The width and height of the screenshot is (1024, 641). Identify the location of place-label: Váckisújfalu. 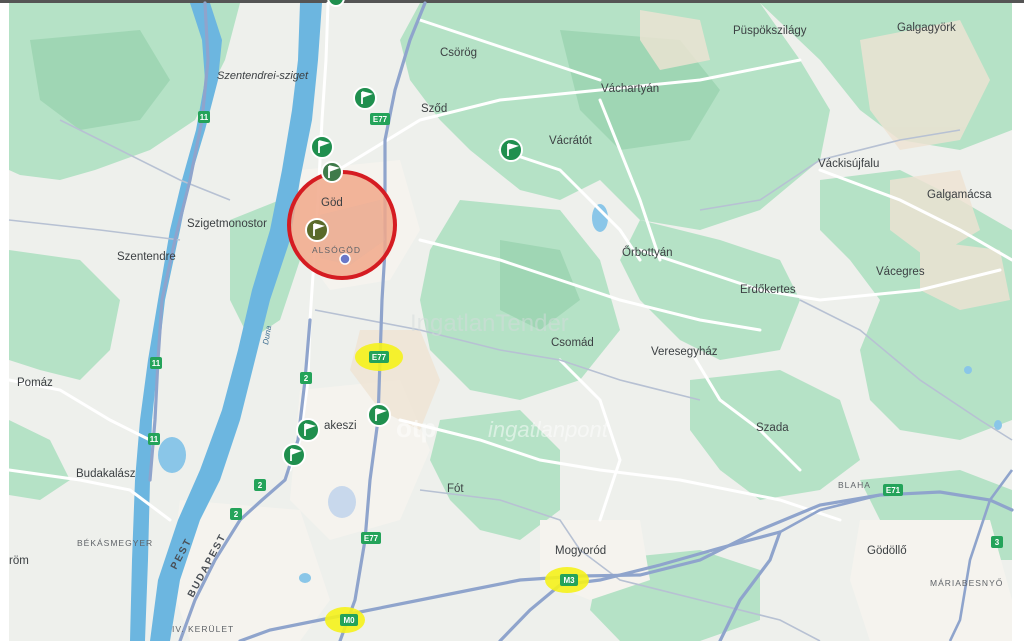
(848, 164).